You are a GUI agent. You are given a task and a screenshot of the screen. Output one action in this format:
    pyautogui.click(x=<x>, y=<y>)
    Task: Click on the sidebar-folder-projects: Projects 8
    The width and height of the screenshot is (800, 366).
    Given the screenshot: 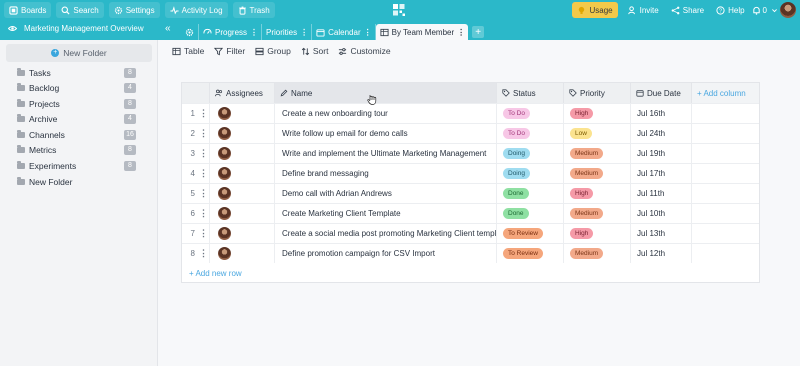 What is the action you would take?
    pyautogui.click(x=77, y=104)
    